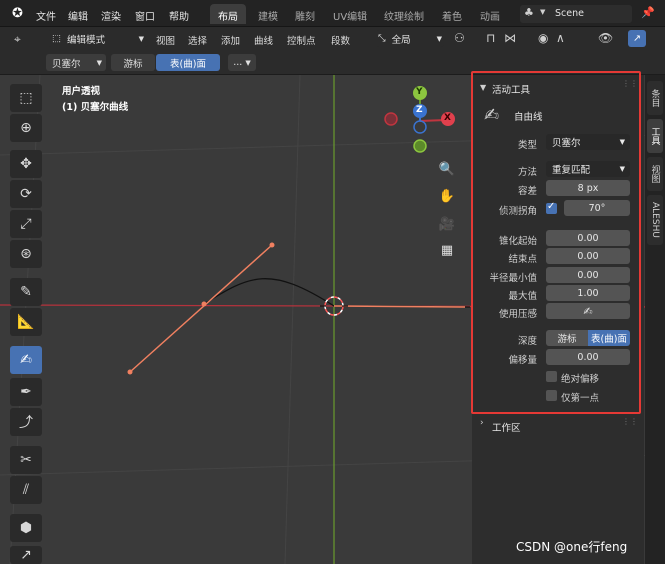 The image size is (665, 564). I want to click on draw-tool: ✍, so click(26, 360).